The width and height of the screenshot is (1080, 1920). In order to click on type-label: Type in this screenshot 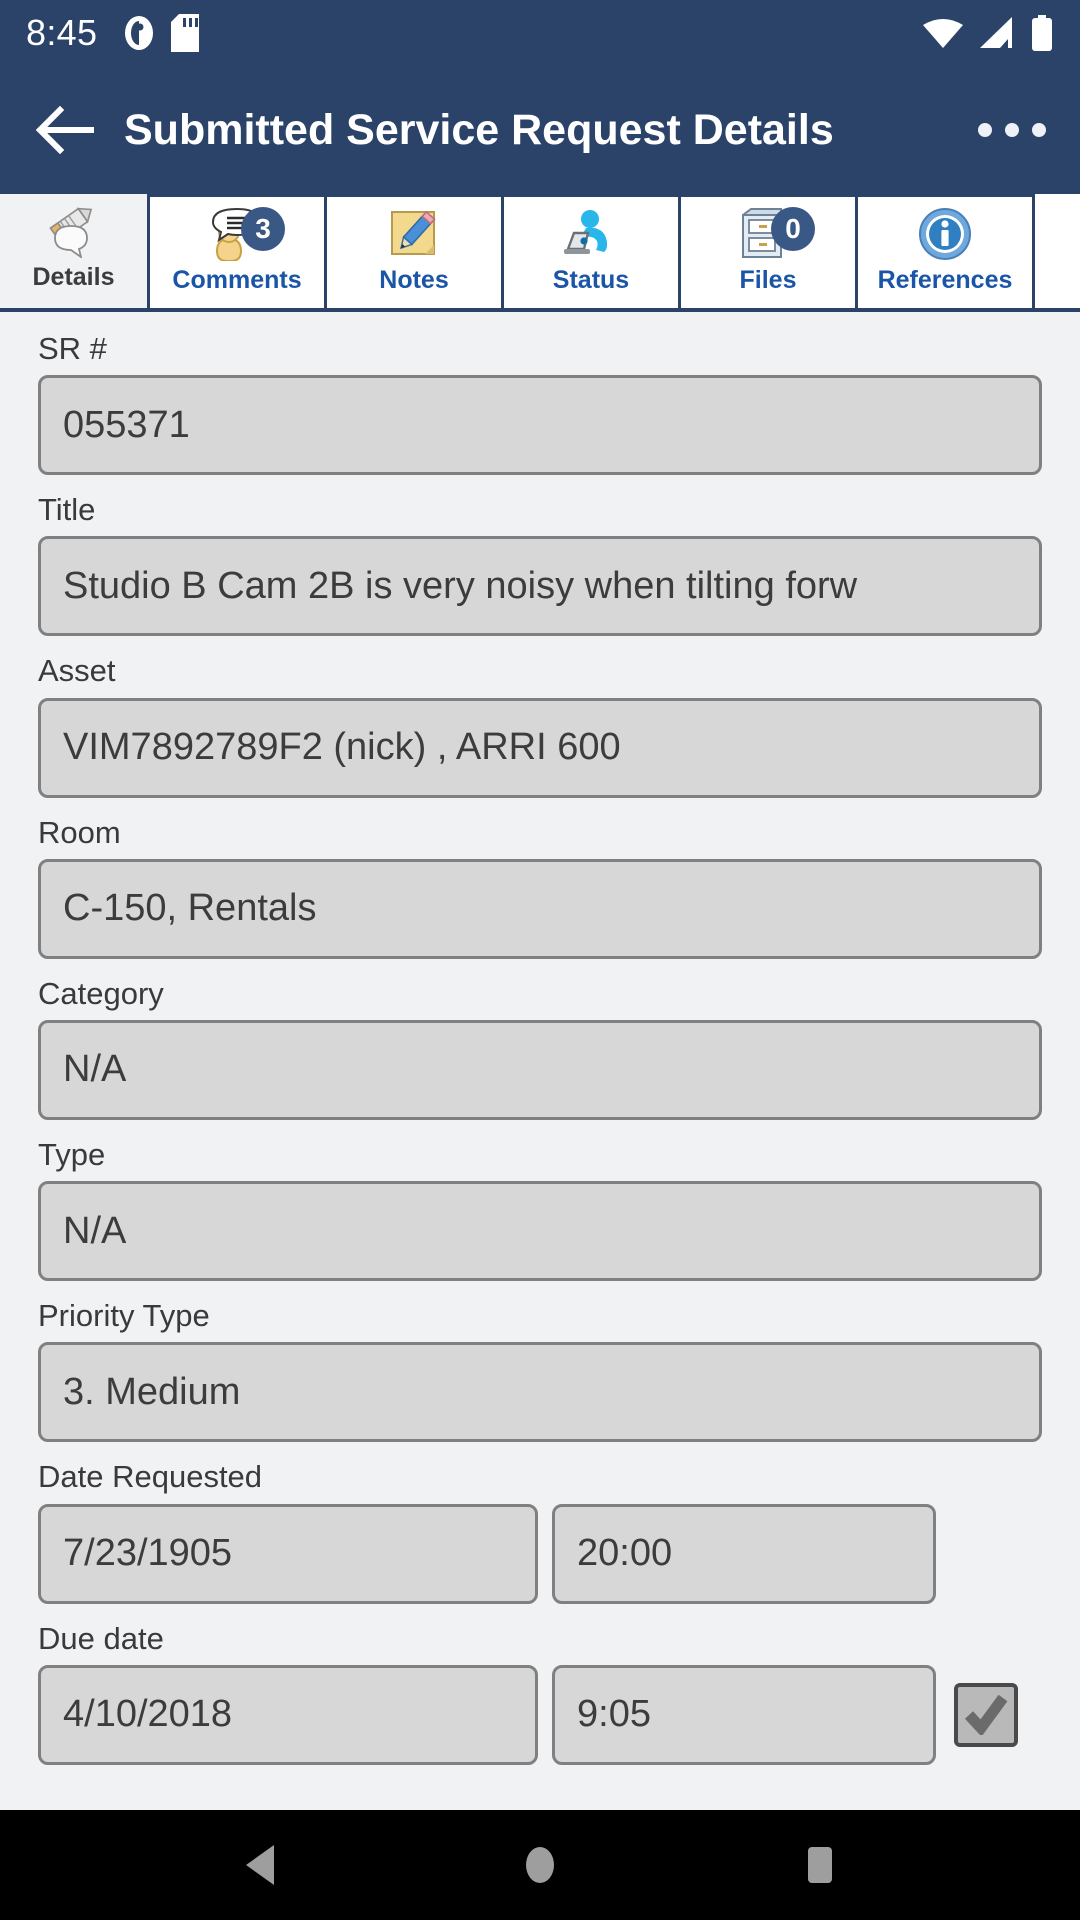, I will do `click(72, 1154)`.